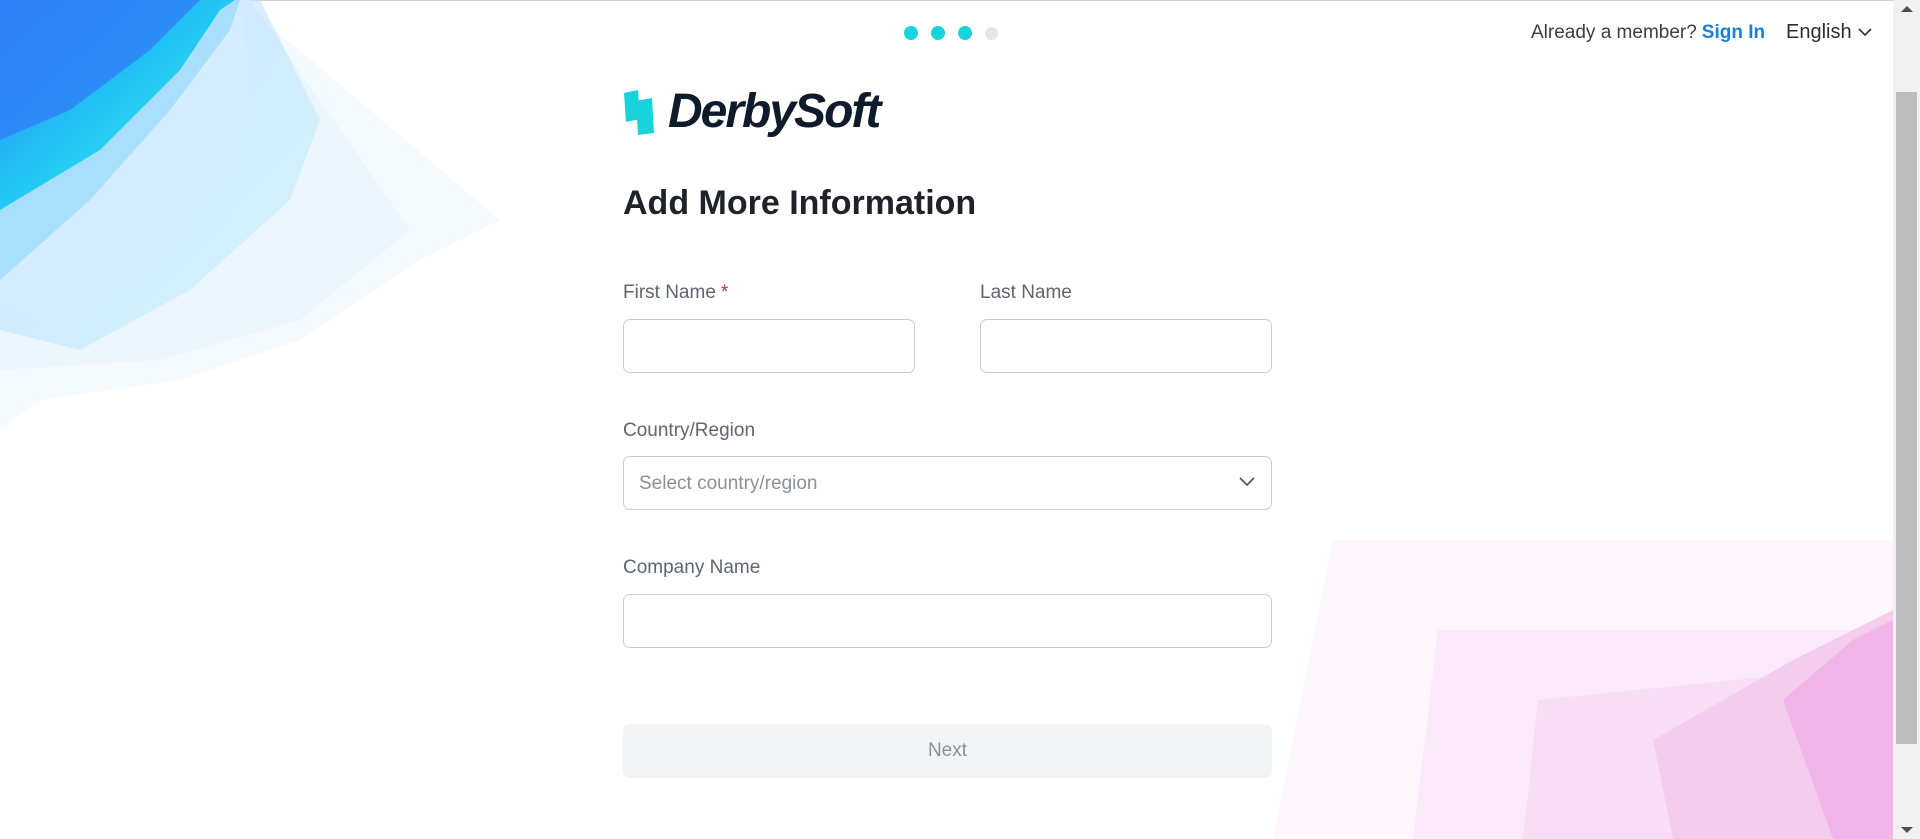 The image size is (1920, 839). What do you see at coordinates (960, 0) in the screenshot?
I see `top-border` at bounding box center [960, 0].